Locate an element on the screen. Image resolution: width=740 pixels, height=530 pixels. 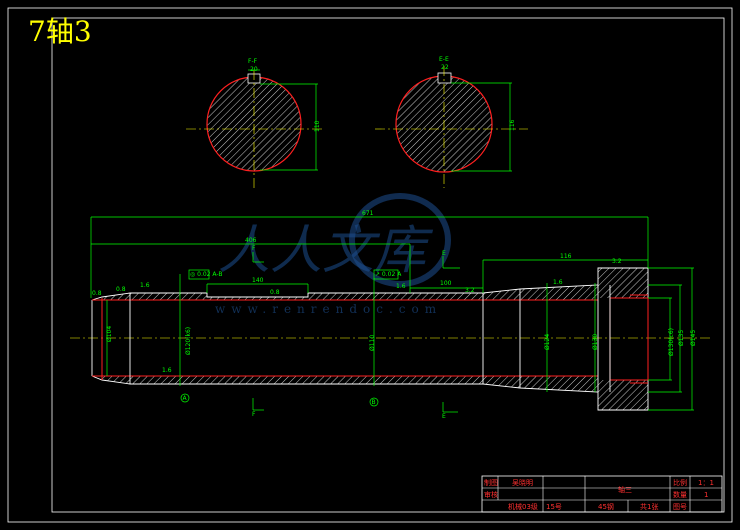
svg-text: www.renrendoc.com is located at coordinates (328, 309).